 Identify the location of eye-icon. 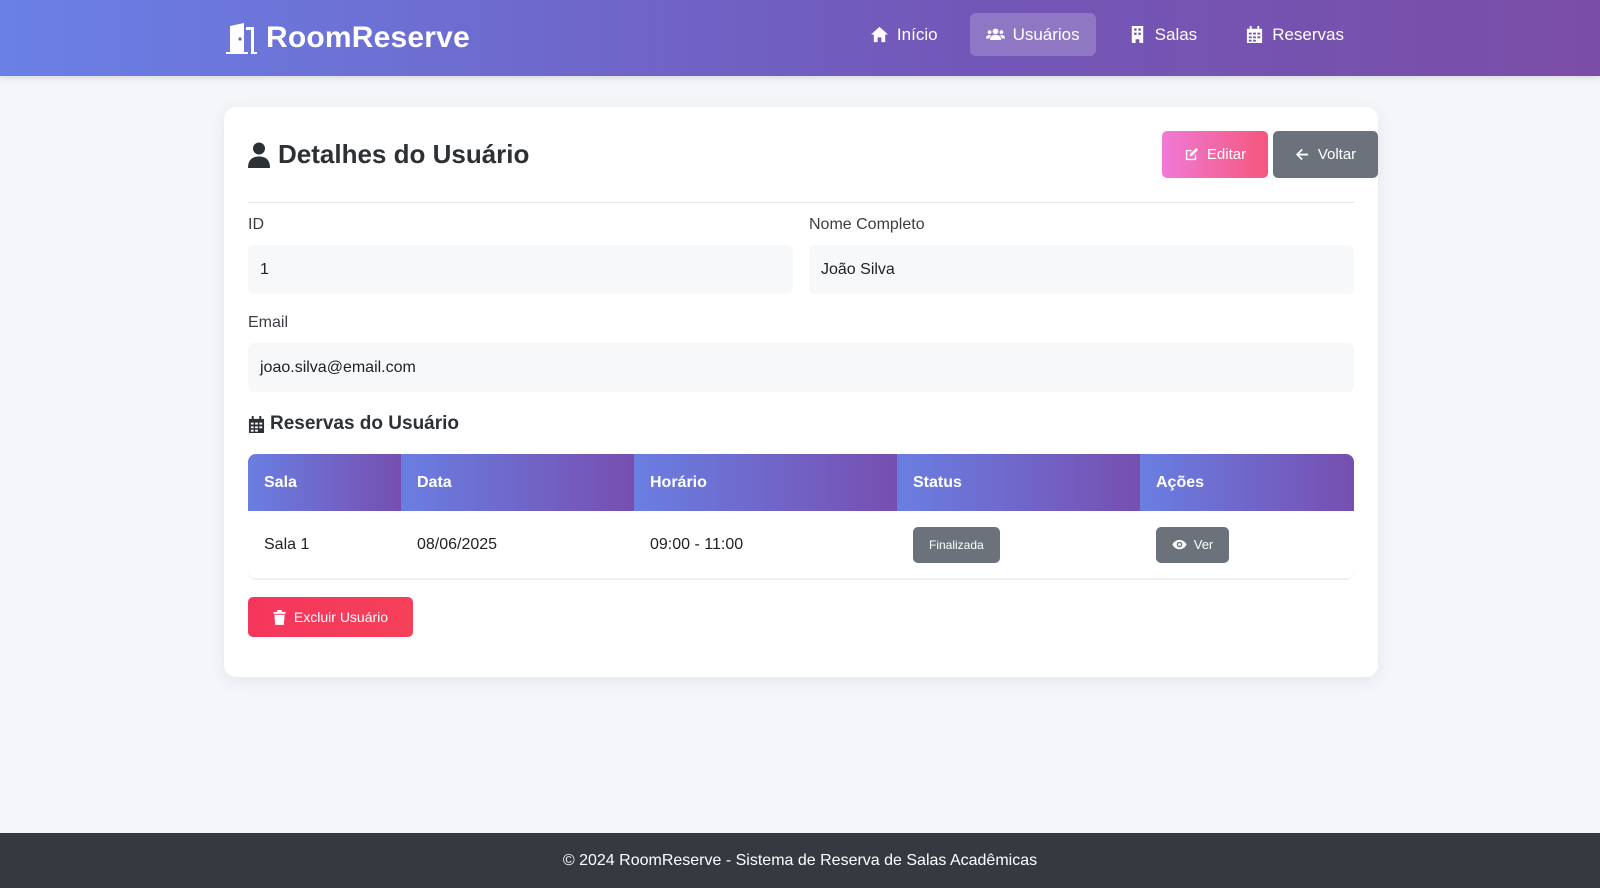
(1179, 544).